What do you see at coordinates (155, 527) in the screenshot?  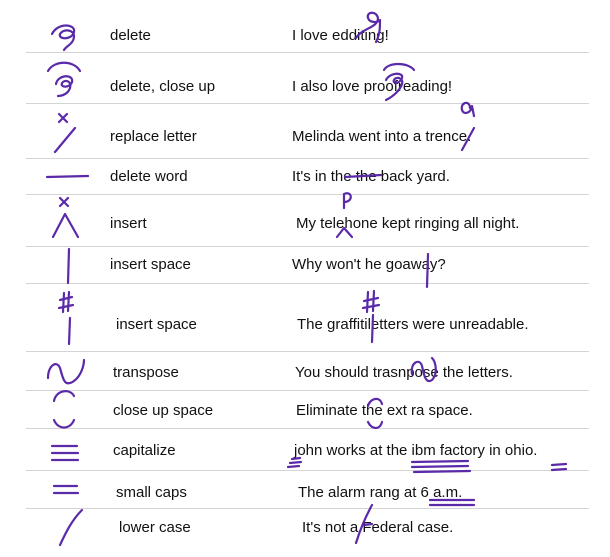 I see `mark-name-lower-case: lower case` at bounding box center [155, 527].